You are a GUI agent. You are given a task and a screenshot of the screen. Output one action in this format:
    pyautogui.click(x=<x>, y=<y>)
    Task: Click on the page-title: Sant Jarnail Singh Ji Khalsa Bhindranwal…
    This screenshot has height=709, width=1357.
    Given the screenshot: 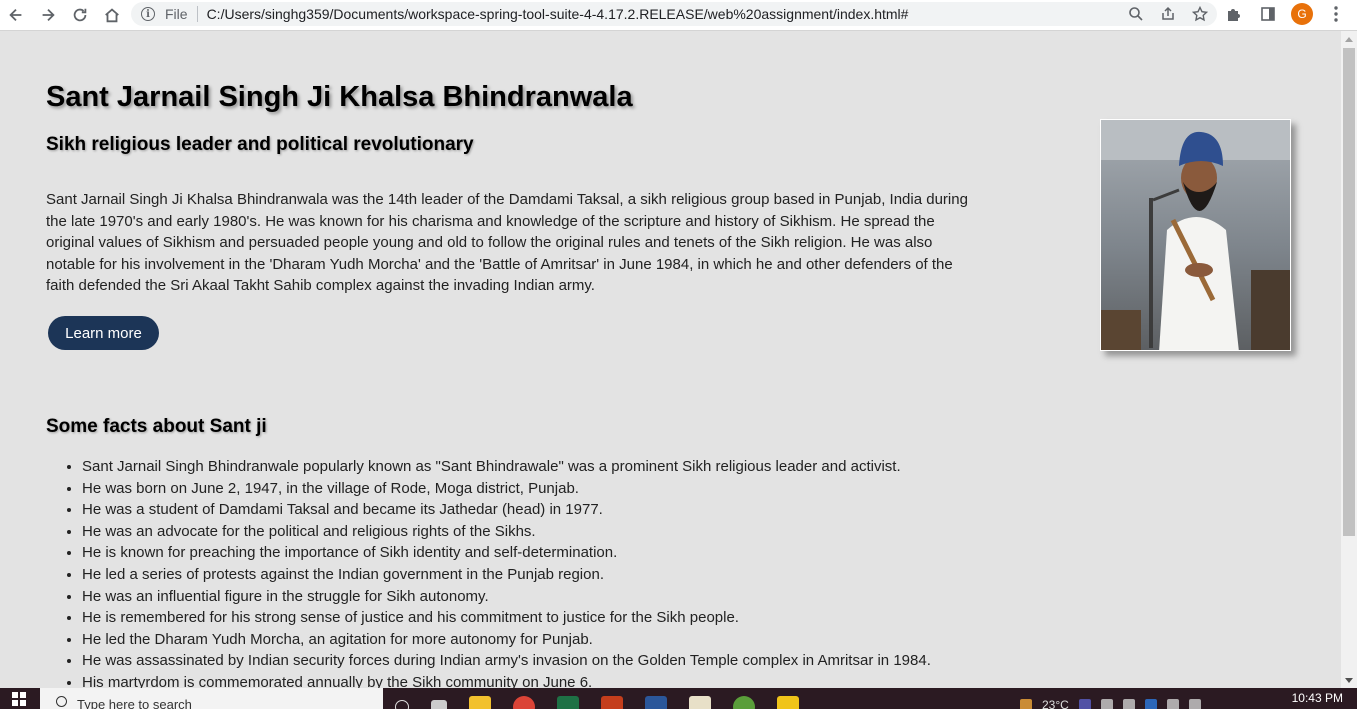 What is the action you would take?
    pyautogui.click(x=339, y=97)
    